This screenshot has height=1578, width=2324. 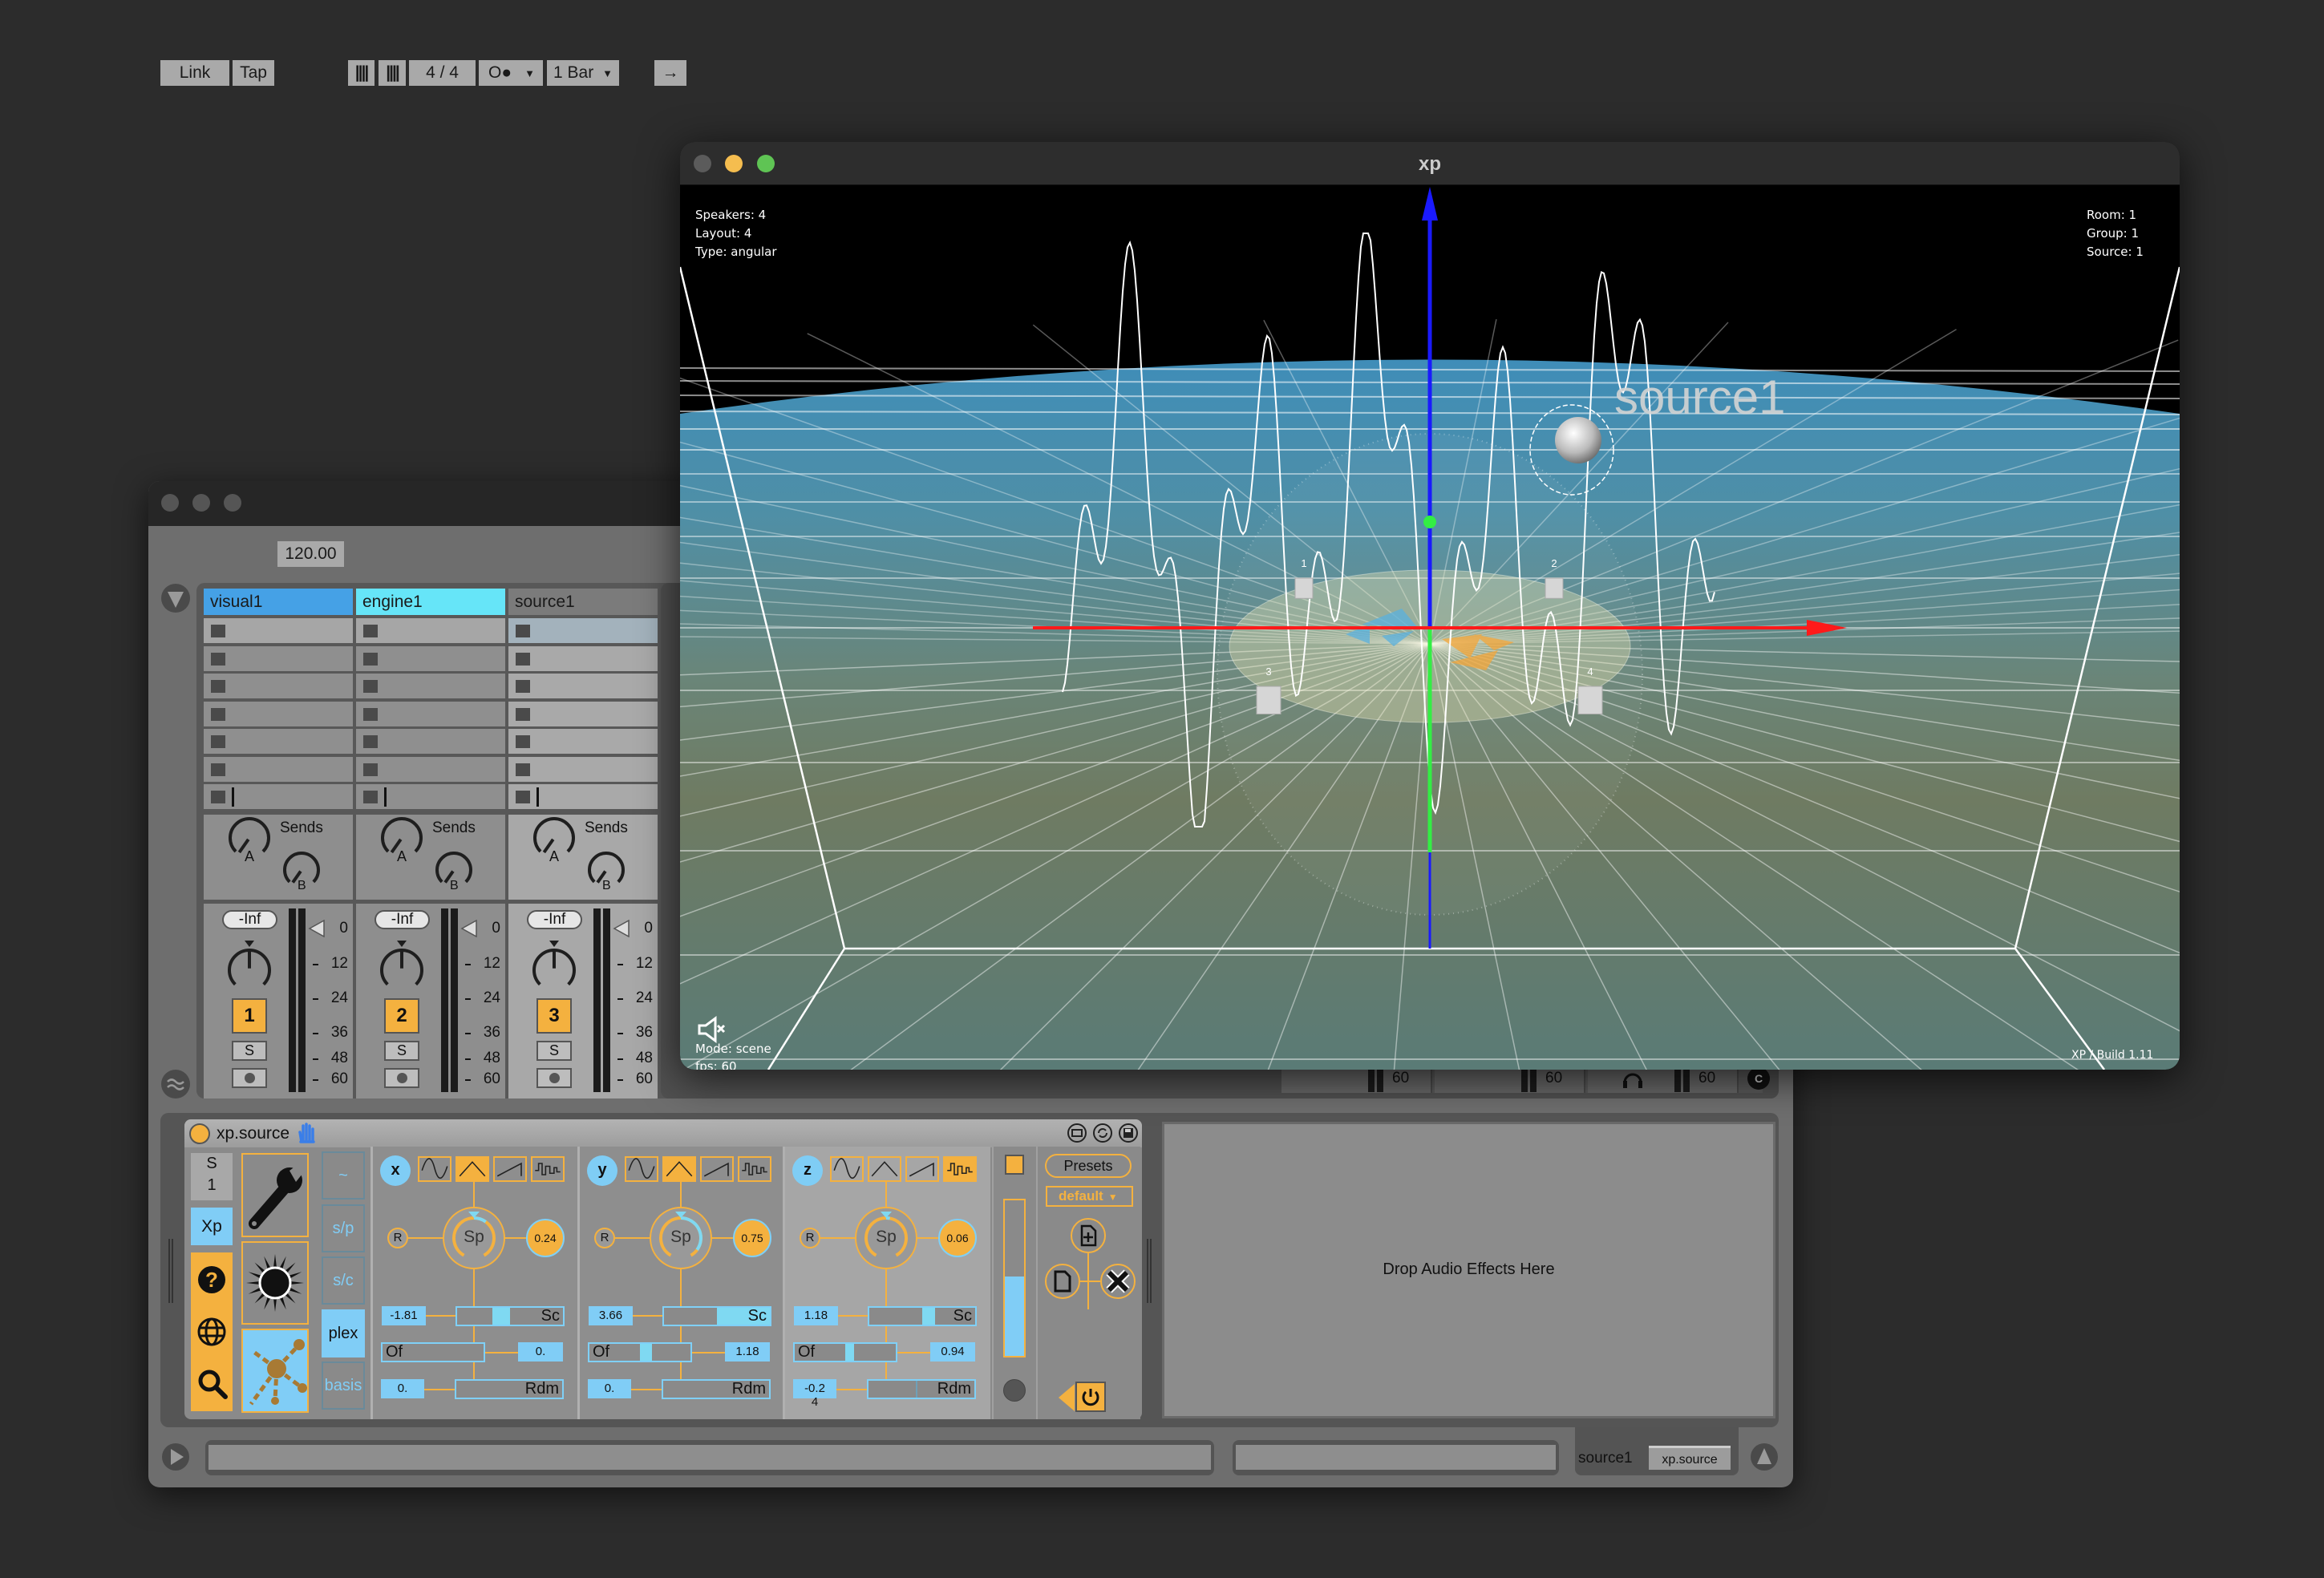 What do you see at coordinates (402, 919) in the screenshot?
I see `volume-readout: -Inf` at bounding box center [402, 919].